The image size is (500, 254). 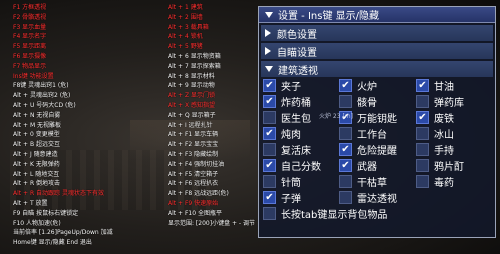 What do you see at coordinates (301, 181) in the screenshot?
I see `option-item: 针筒` at bounding box center [301, 181].